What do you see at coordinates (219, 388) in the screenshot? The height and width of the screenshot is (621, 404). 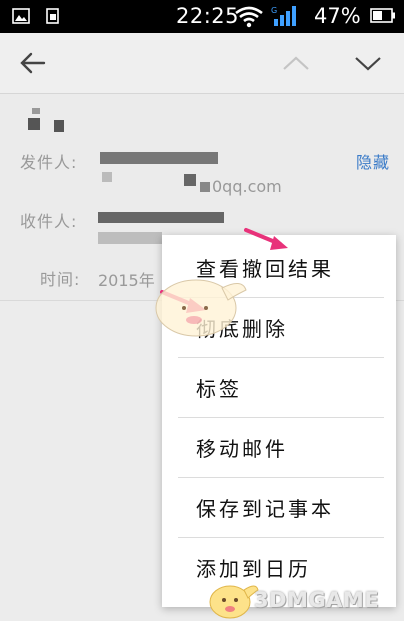 I see `menu-item-label: 标签` at bounding box center [219, 388].